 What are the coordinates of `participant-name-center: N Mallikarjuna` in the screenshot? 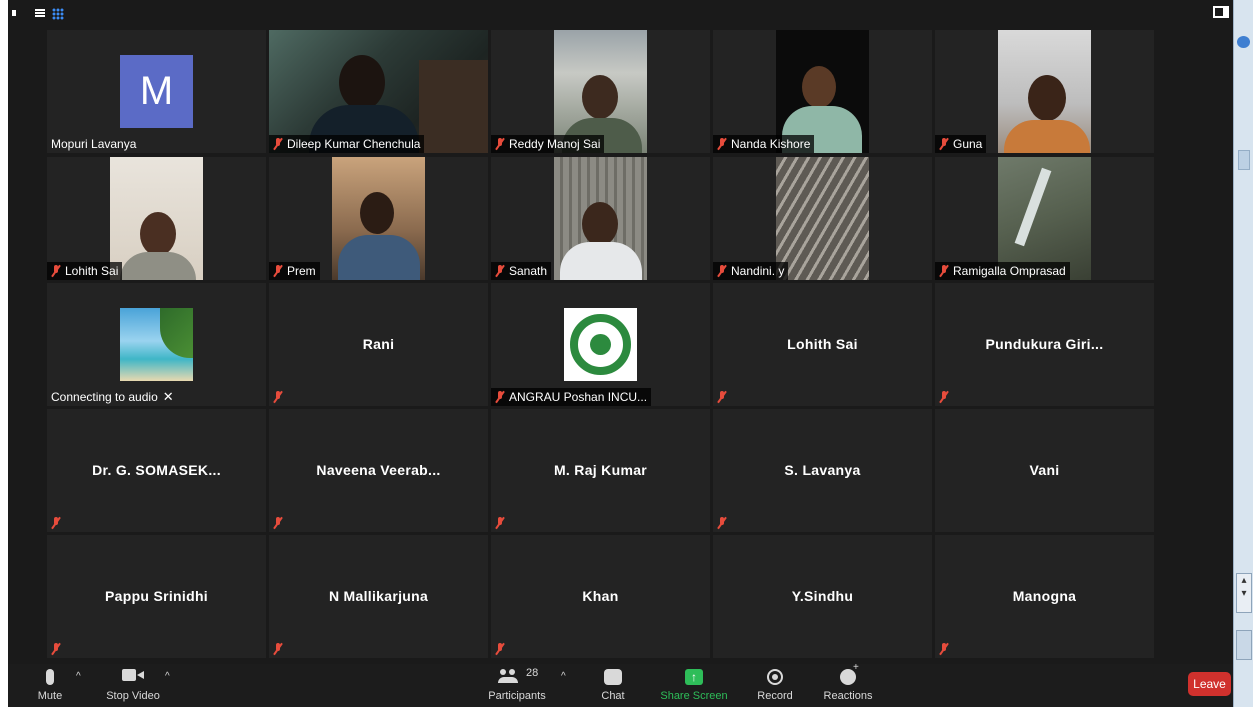 It's located at (378, 596).